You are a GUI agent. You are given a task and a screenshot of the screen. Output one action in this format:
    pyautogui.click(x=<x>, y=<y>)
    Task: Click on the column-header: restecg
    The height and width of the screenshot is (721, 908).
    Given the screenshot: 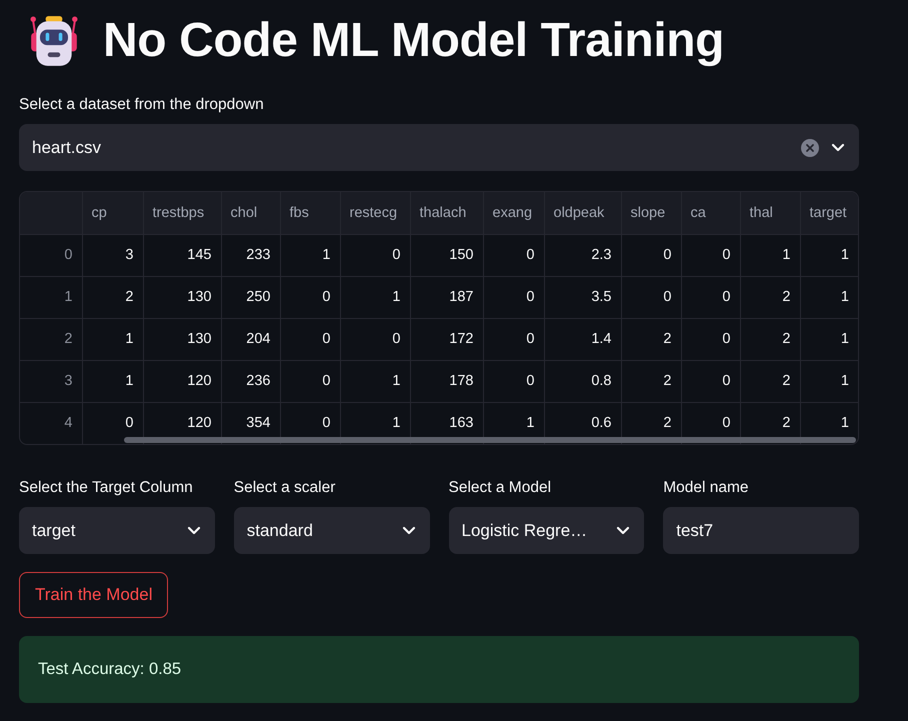 What is the action you would take?
    pyautogui.click(x=375, y=213)
    